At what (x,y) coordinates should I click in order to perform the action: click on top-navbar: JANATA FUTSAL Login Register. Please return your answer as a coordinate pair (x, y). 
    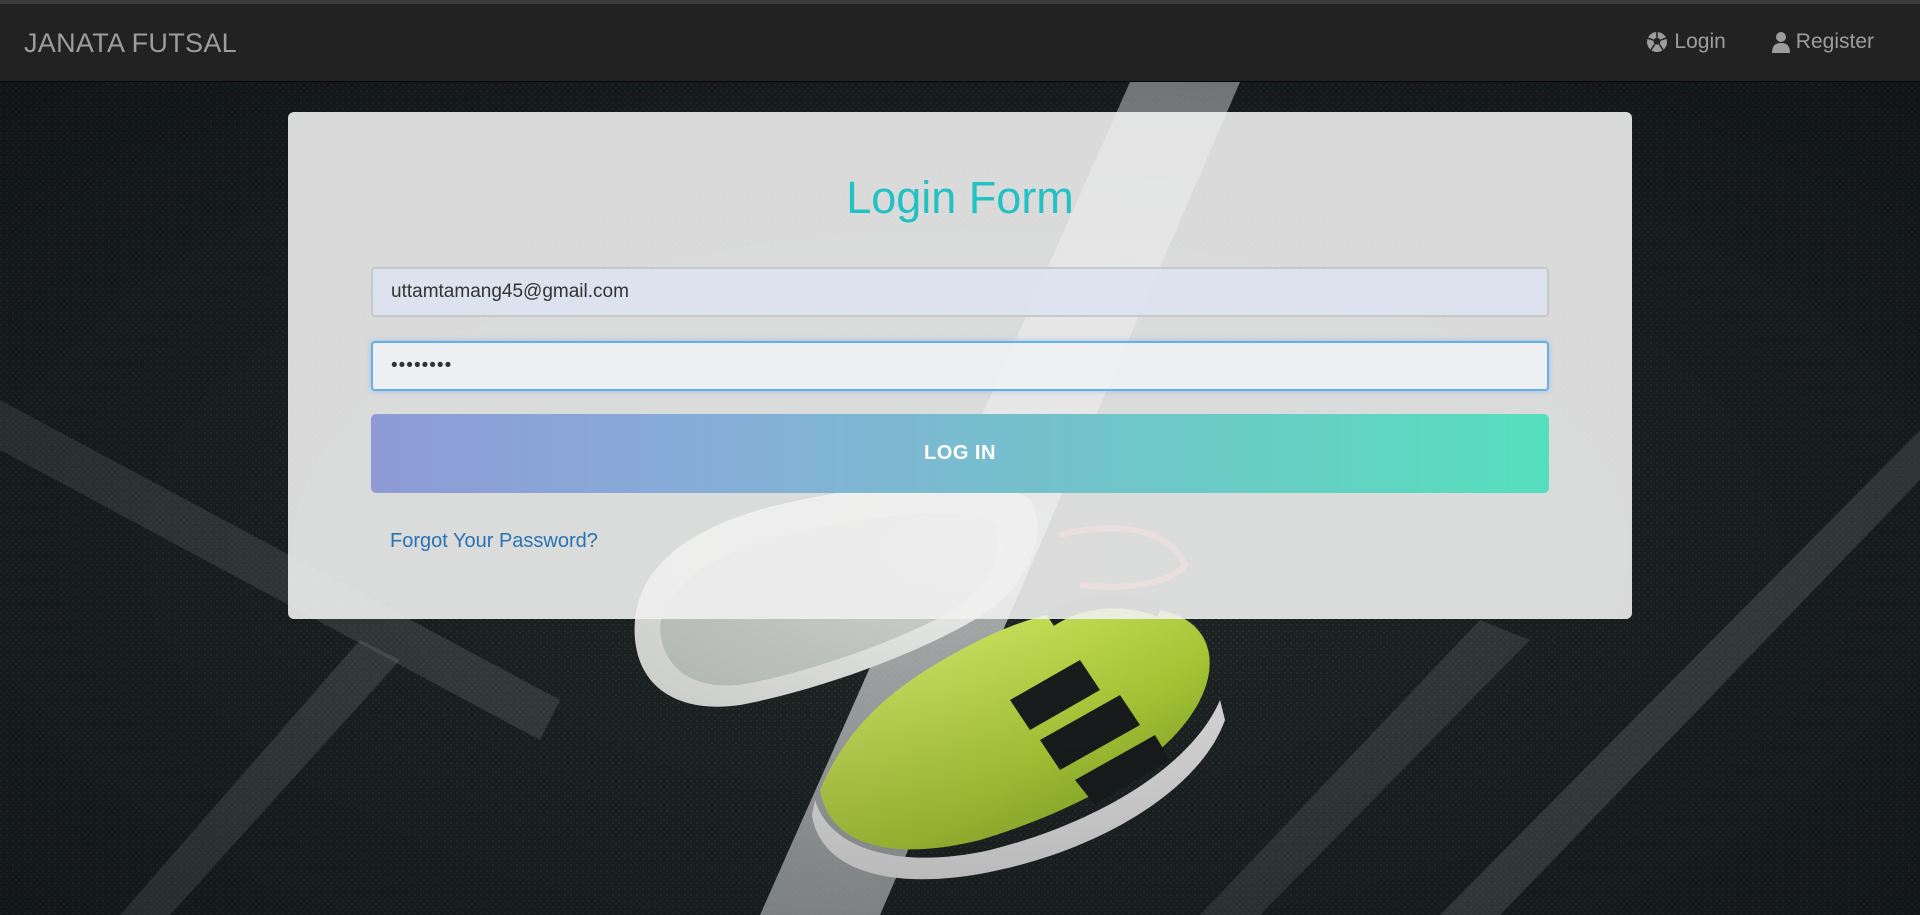
    Looking at the image, I should click on (960, 41).